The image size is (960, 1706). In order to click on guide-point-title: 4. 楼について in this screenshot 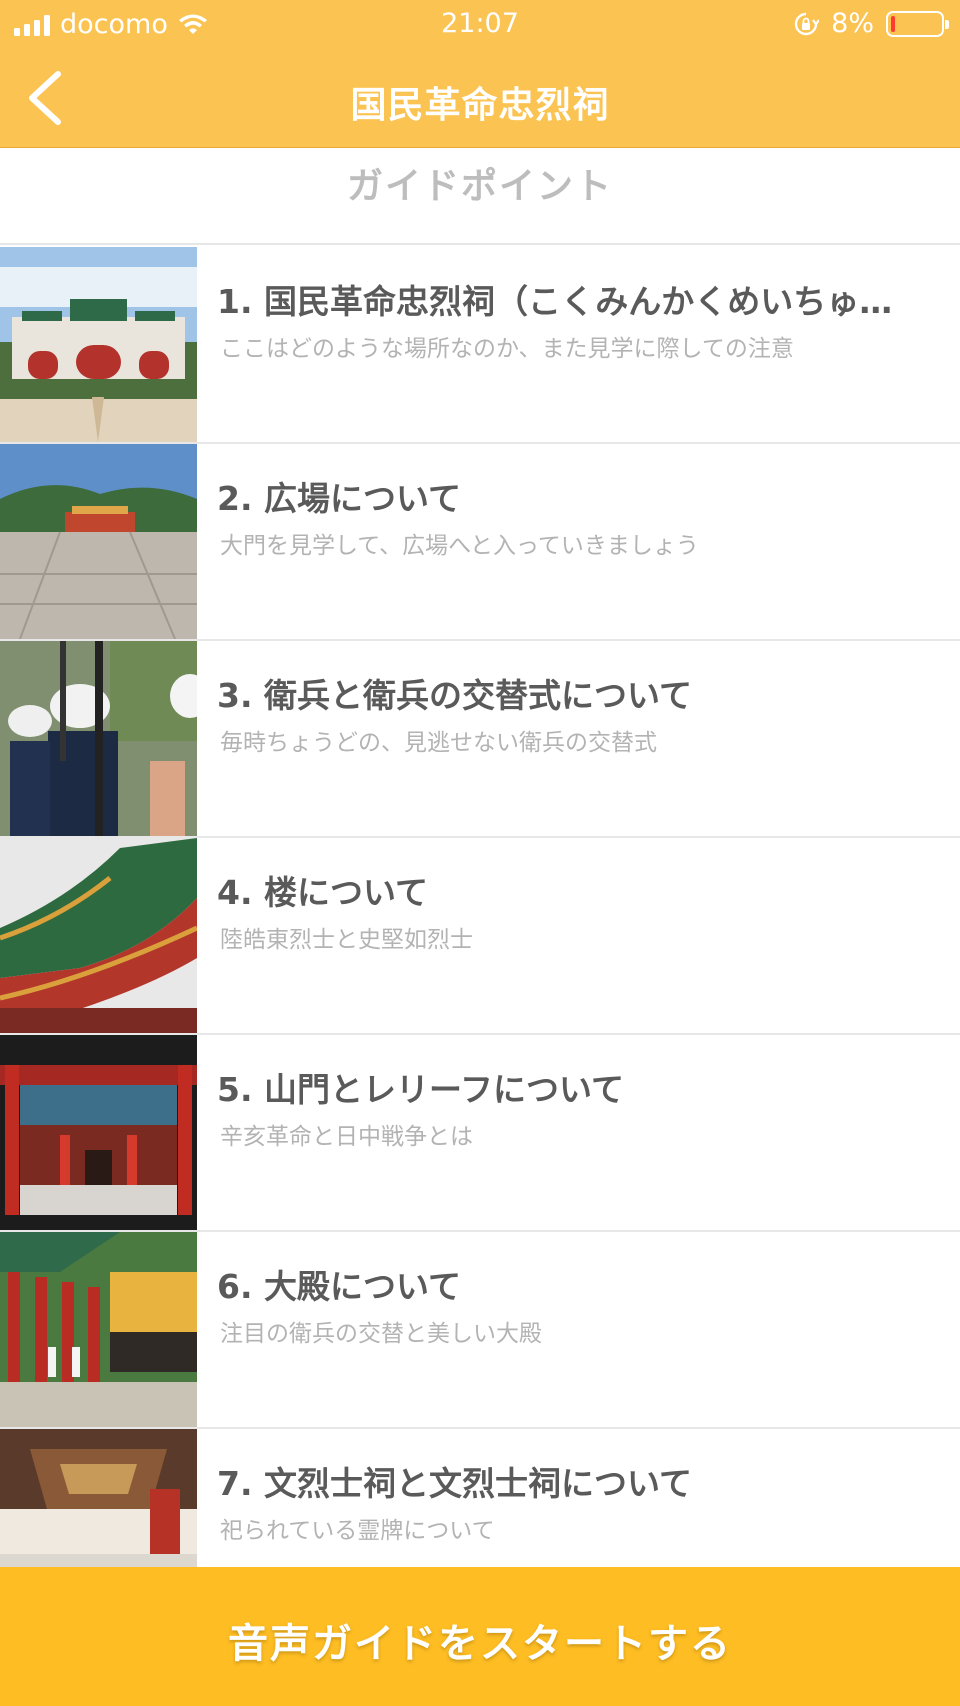, I will do `click(322, 892)`.